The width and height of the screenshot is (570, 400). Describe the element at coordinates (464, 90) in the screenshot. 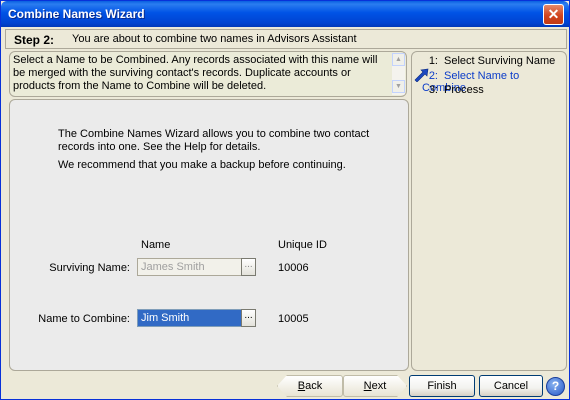

I see `step-label-text: Process` at that location.